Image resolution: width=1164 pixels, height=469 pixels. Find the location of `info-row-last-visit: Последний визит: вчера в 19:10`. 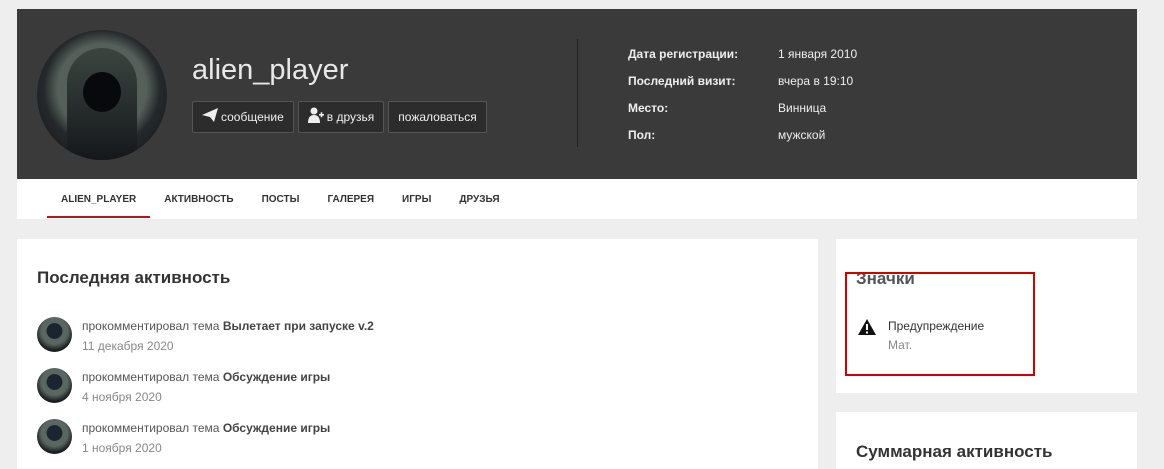

info-row-last-visit: Последний визит: вчера в 19:10 is located at coordinates (742, 80).